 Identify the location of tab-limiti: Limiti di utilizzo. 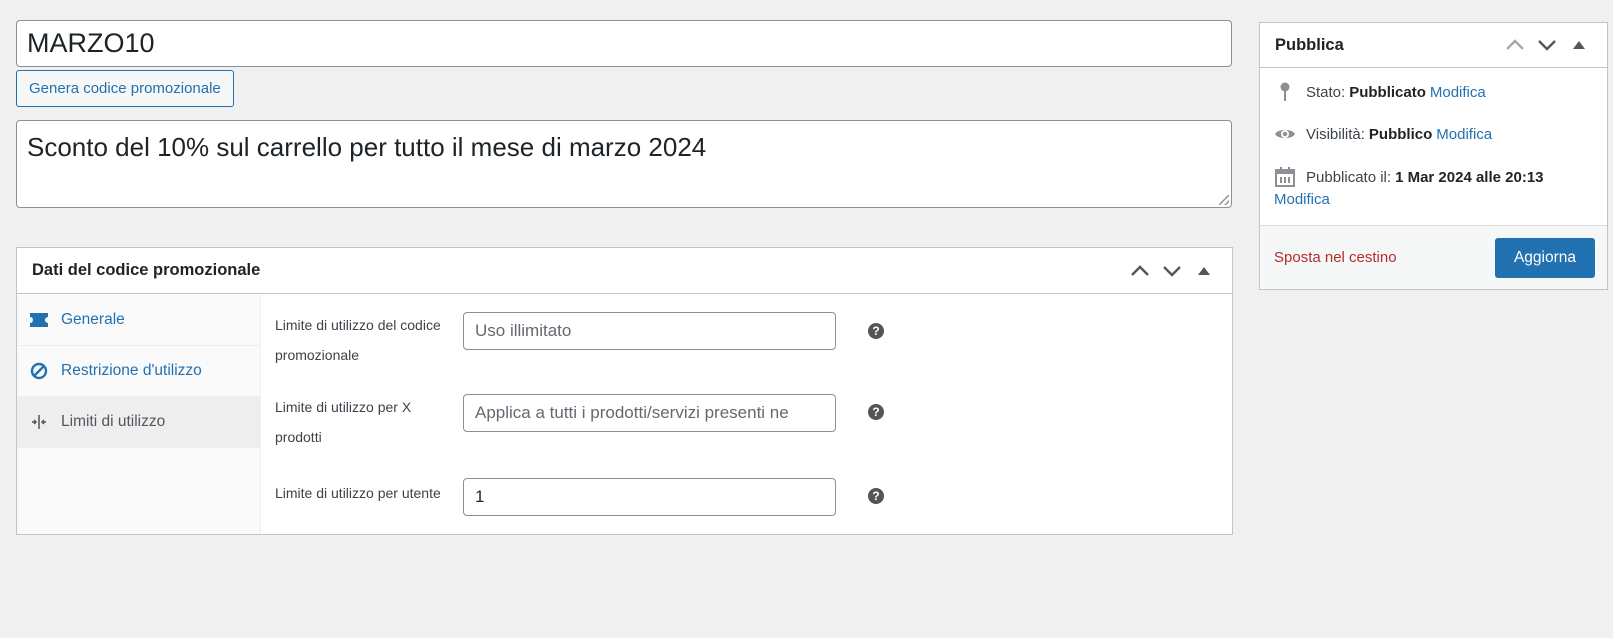
(138, 422).